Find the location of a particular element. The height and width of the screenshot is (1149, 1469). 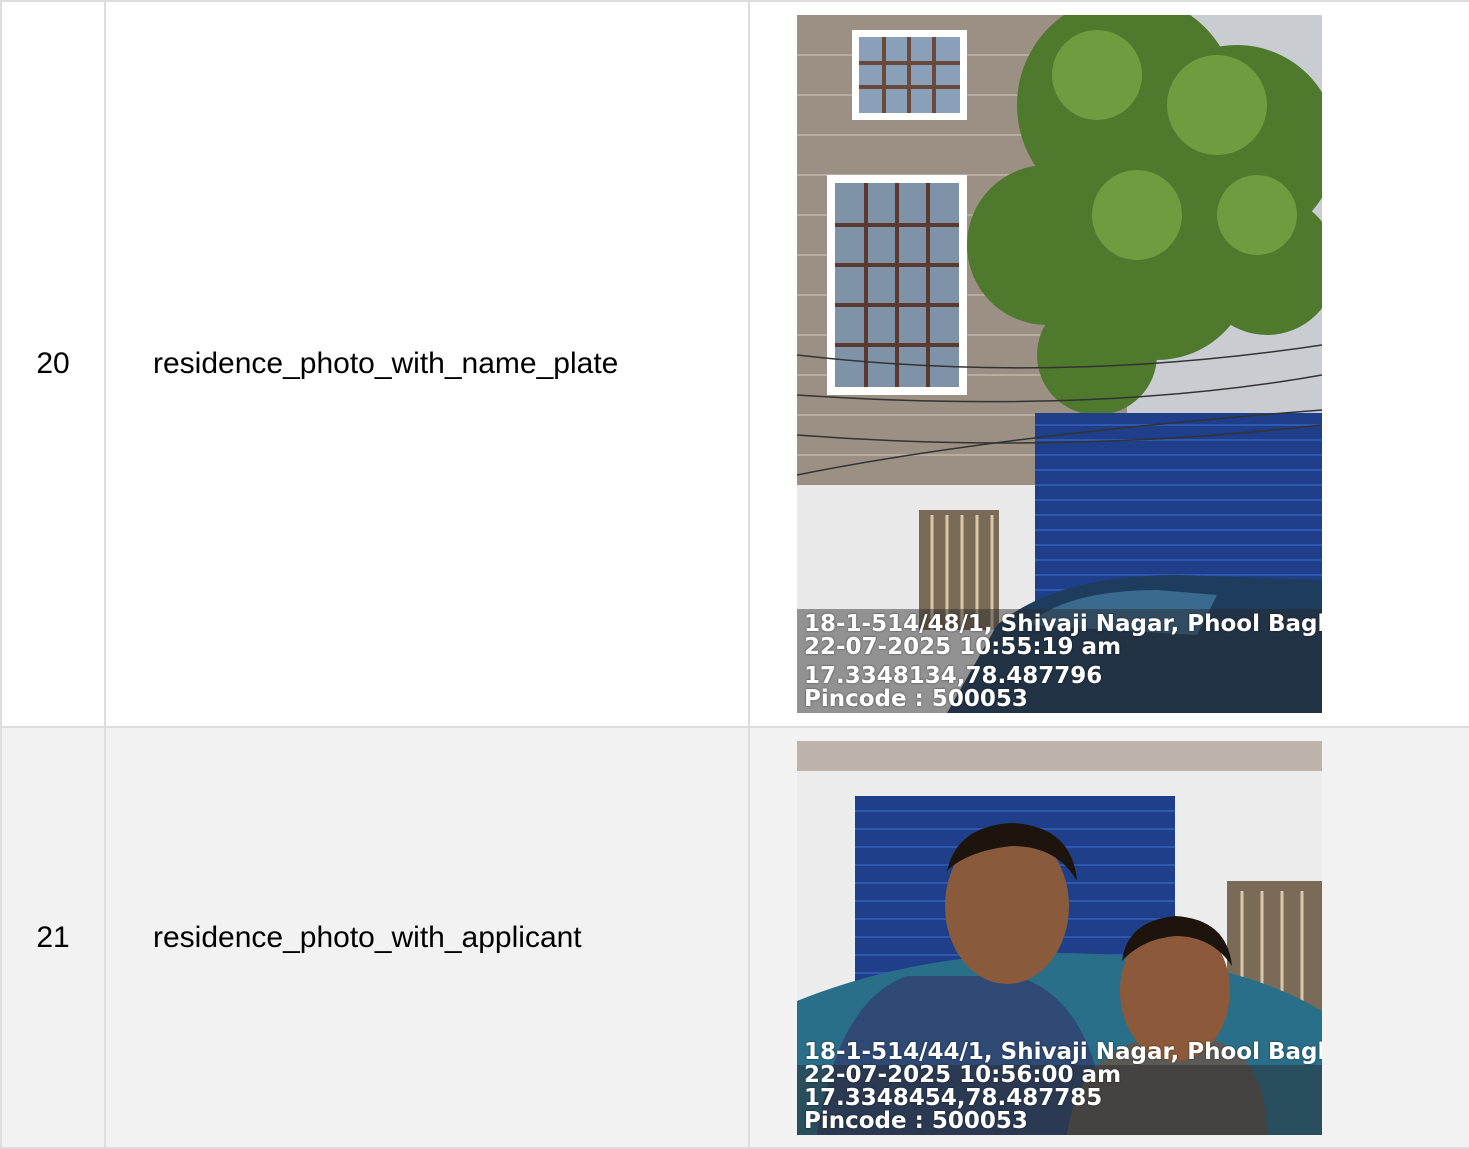

row-number: 21 is located at coordinates (53, 937).